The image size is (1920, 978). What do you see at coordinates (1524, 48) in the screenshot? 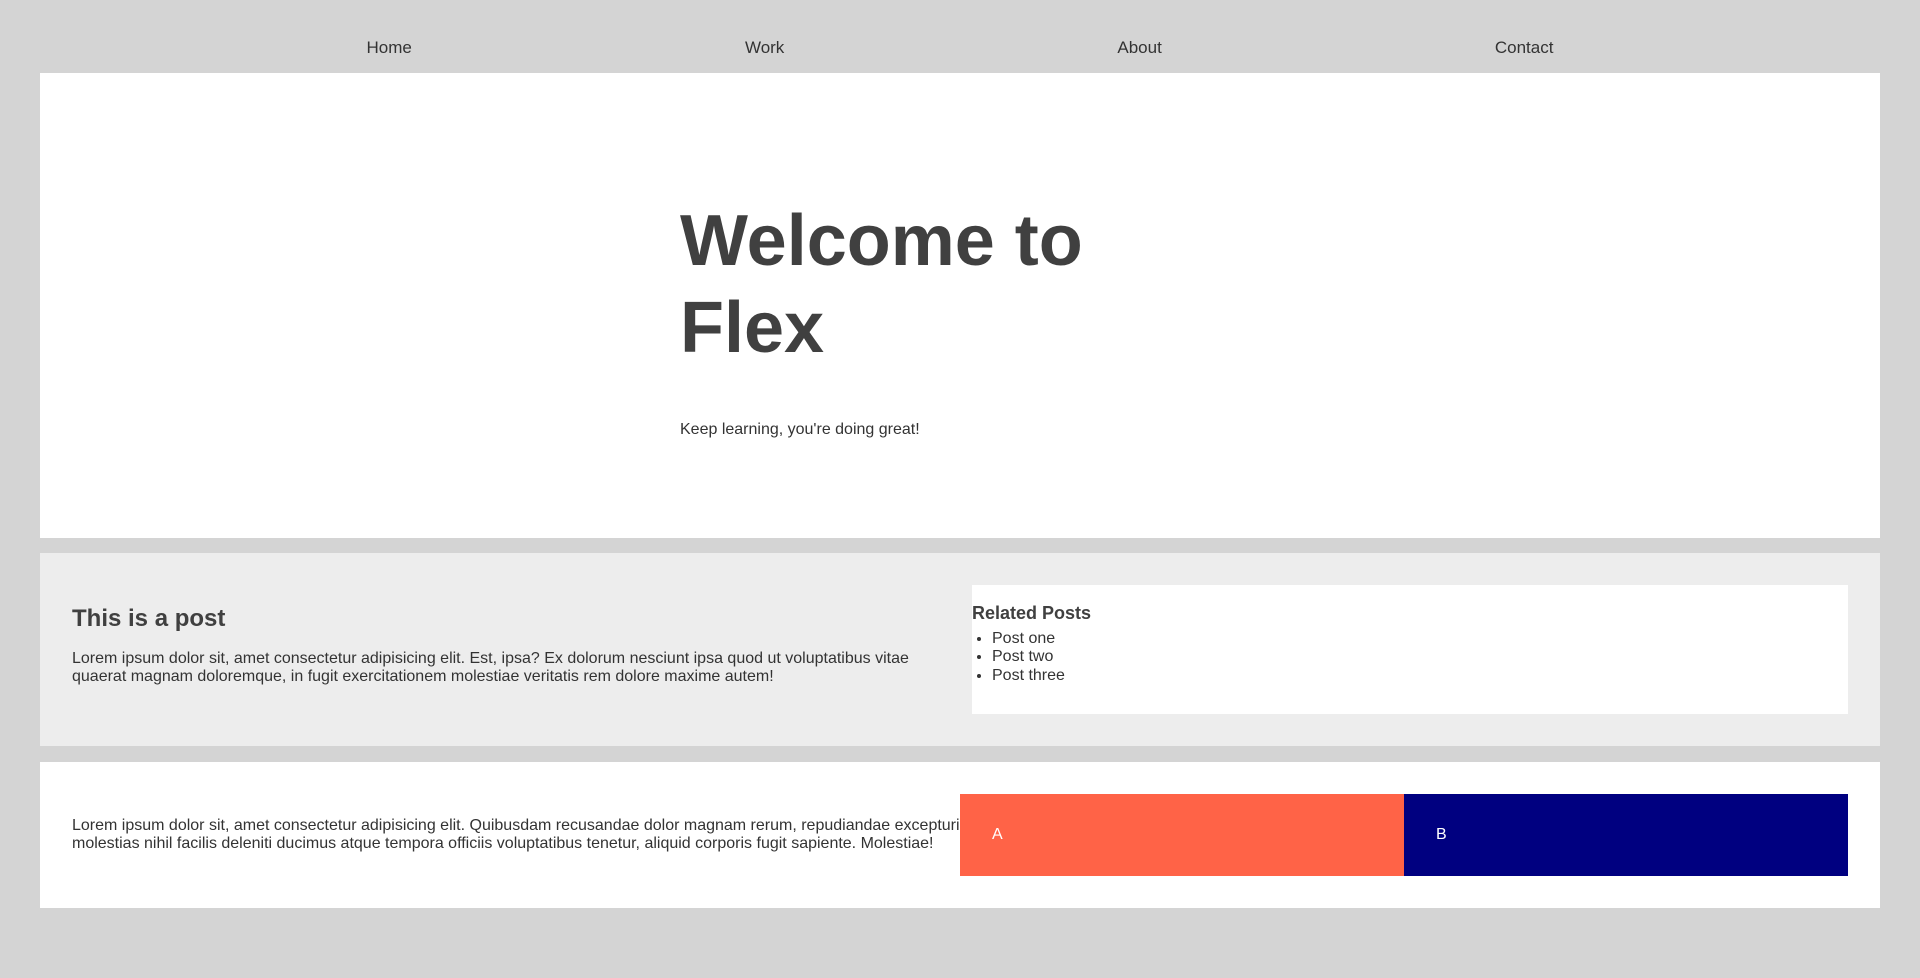
I see `nav-contact-link: Contact` at bounding box center [1524, 48].